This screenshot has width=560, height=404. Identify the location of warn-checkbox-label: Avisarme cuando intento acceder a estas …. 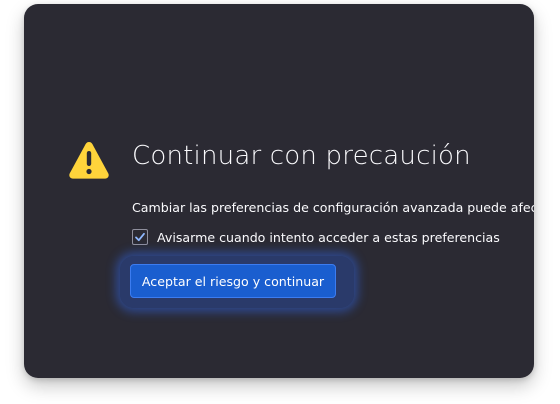
(328, 237).